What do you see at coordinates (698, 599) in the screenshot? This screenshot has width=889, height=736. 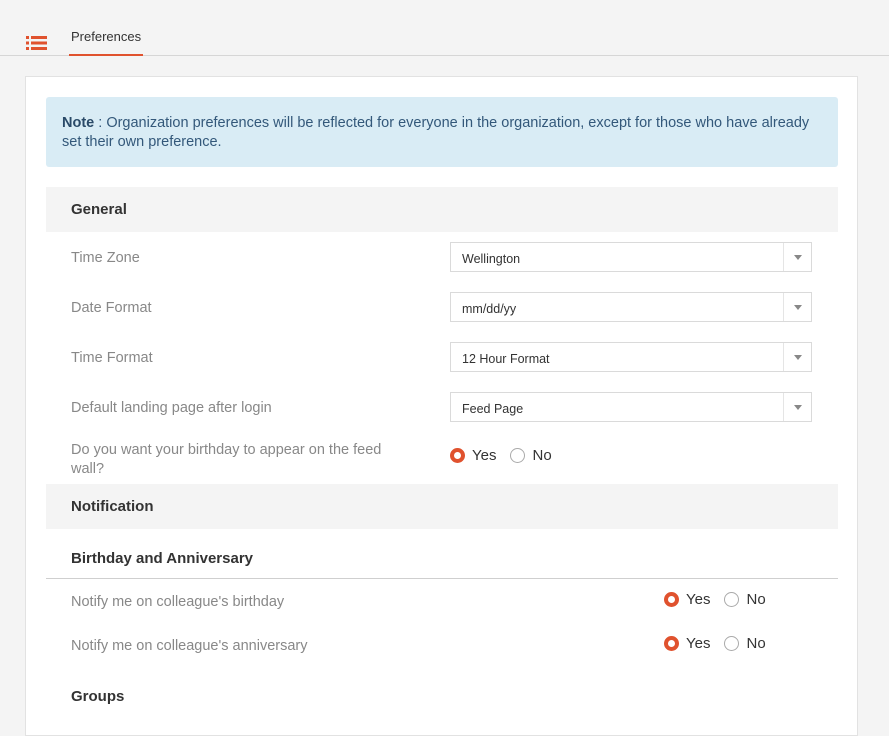 I see `birthday-notify-yes-label: Yes` at bounding box center [698, 599].